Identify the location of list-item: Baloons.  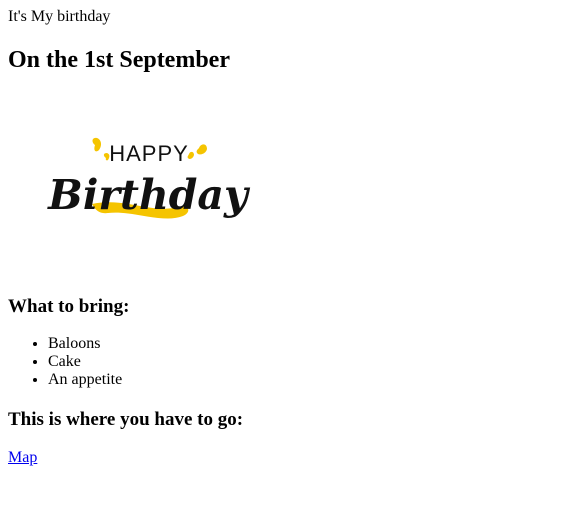
(85, 344).